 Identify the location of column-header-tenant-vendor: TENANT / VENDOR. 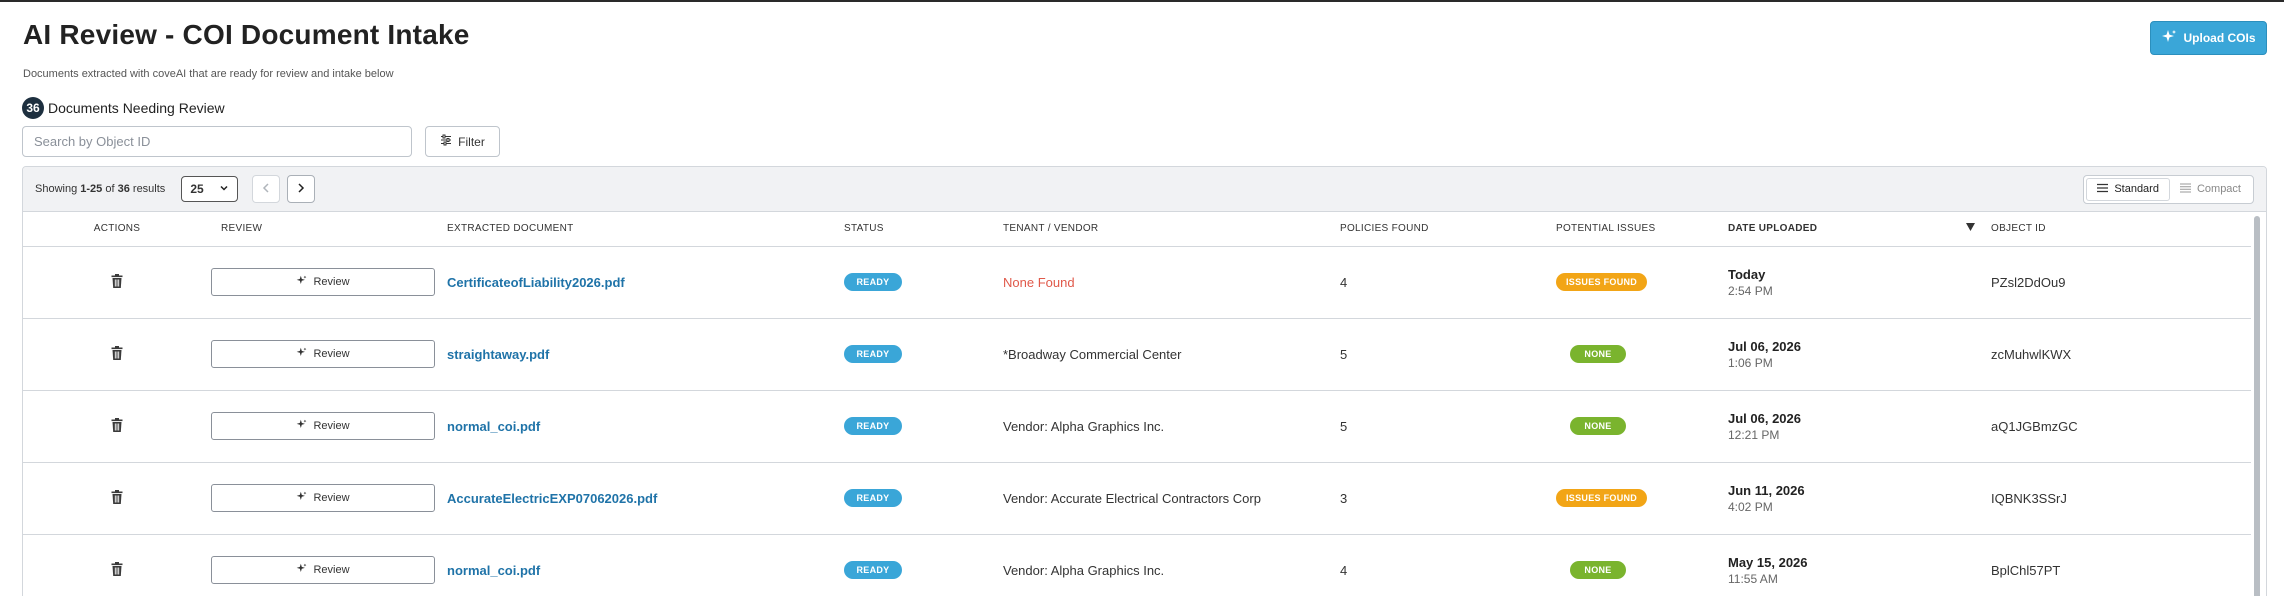
(1171, 229).